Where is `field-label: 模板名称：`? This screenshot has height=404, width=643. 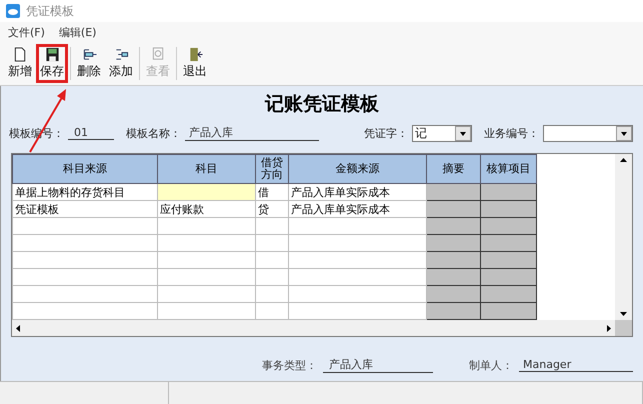
field-label: 模板名称： is located at coordinates (153, 133).